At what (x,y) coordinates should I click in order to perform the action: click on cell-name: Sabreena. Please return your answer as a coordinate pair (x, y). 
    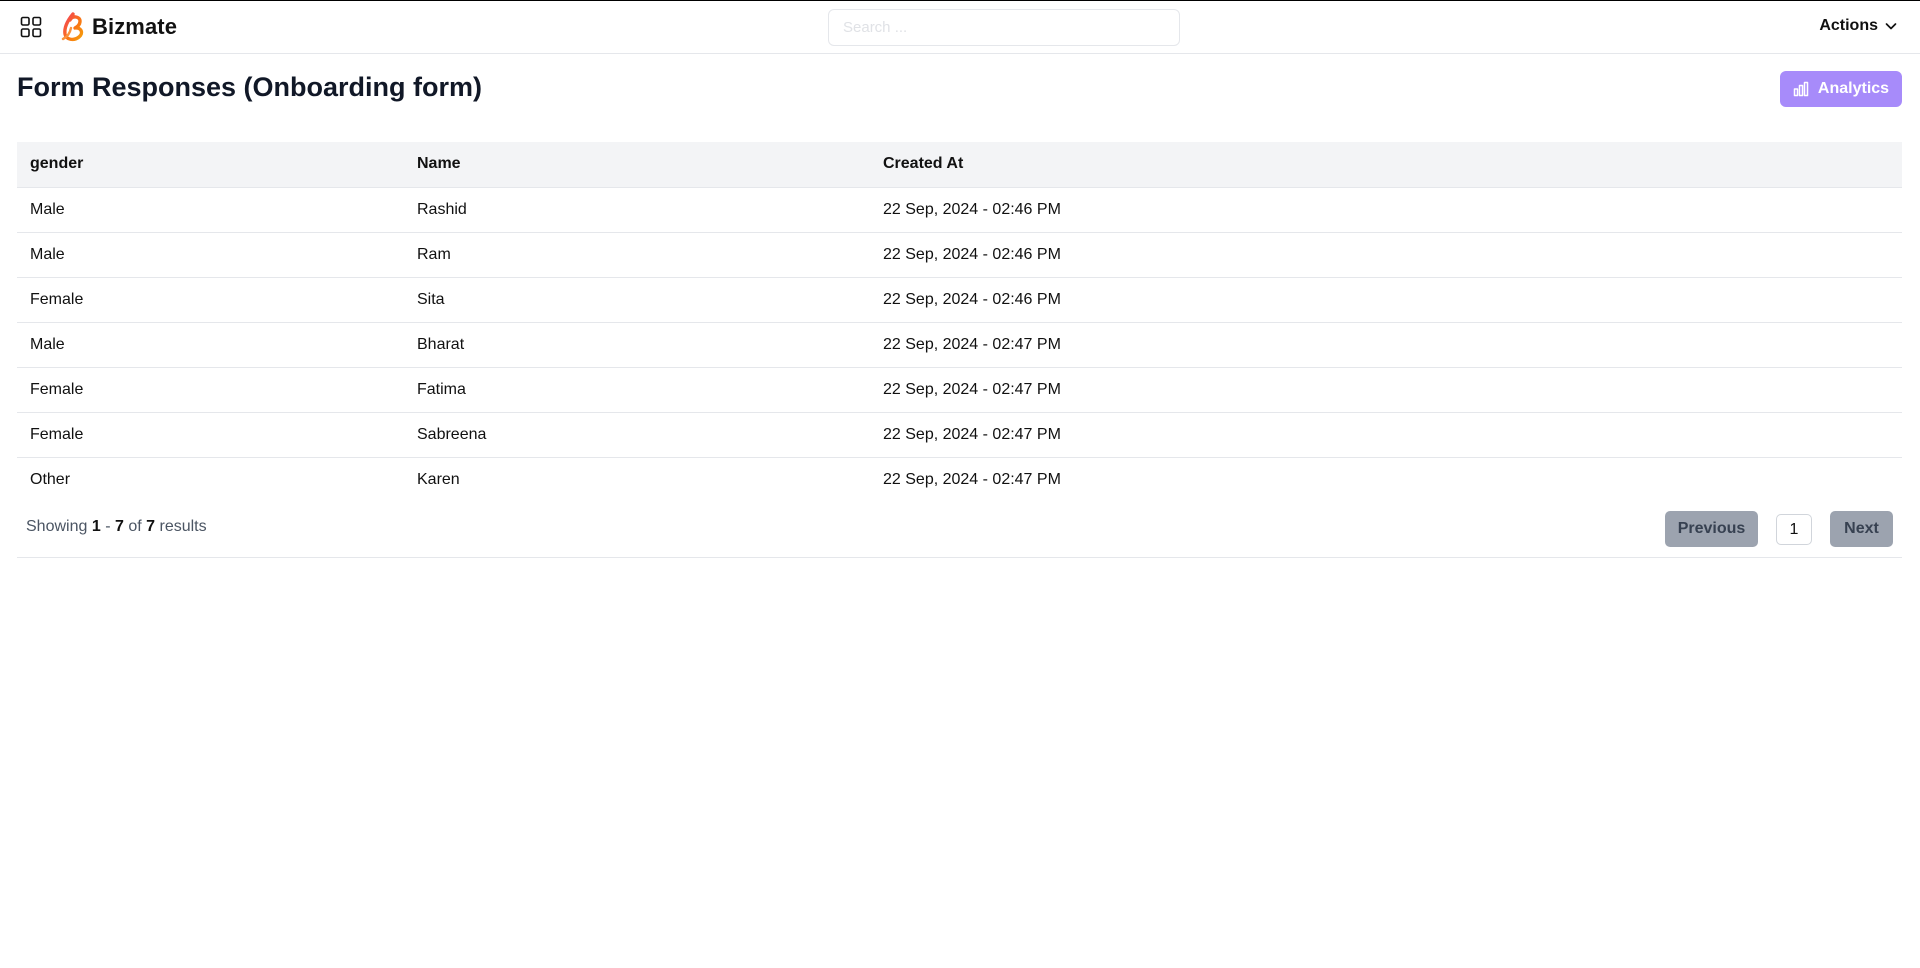
    Looking at the image, I should click on (637, 435).